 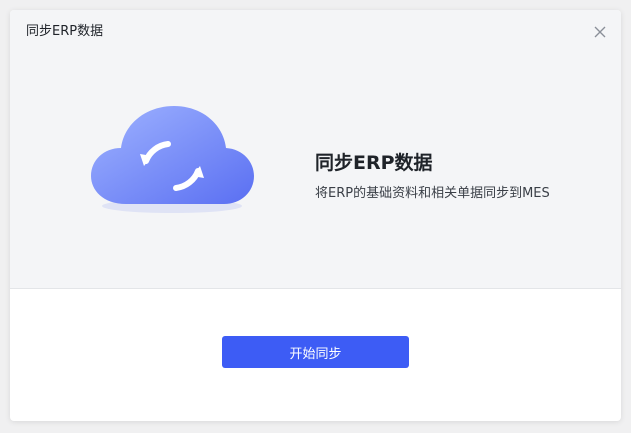 I want to click on start-sync-button: 开始同步, so click(x=315, y=352).